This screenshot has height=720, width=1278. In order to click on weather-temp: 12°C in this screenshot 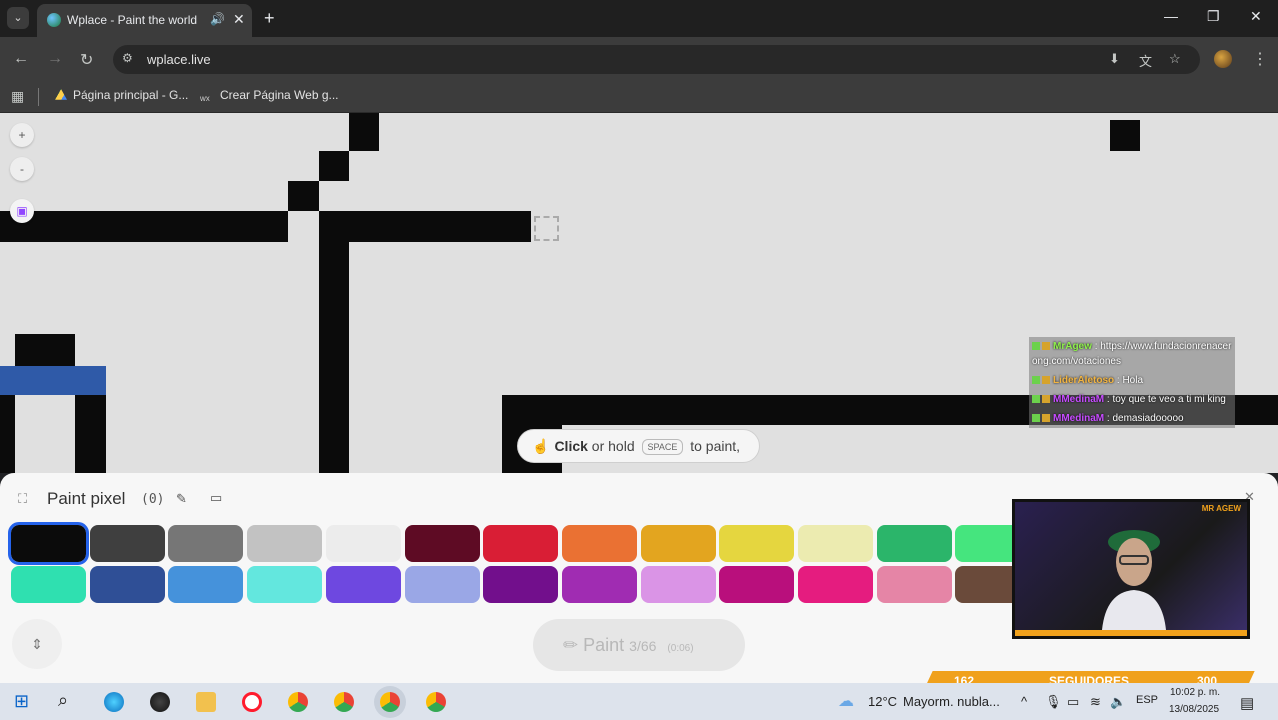, I will do `click(882, 701)`.